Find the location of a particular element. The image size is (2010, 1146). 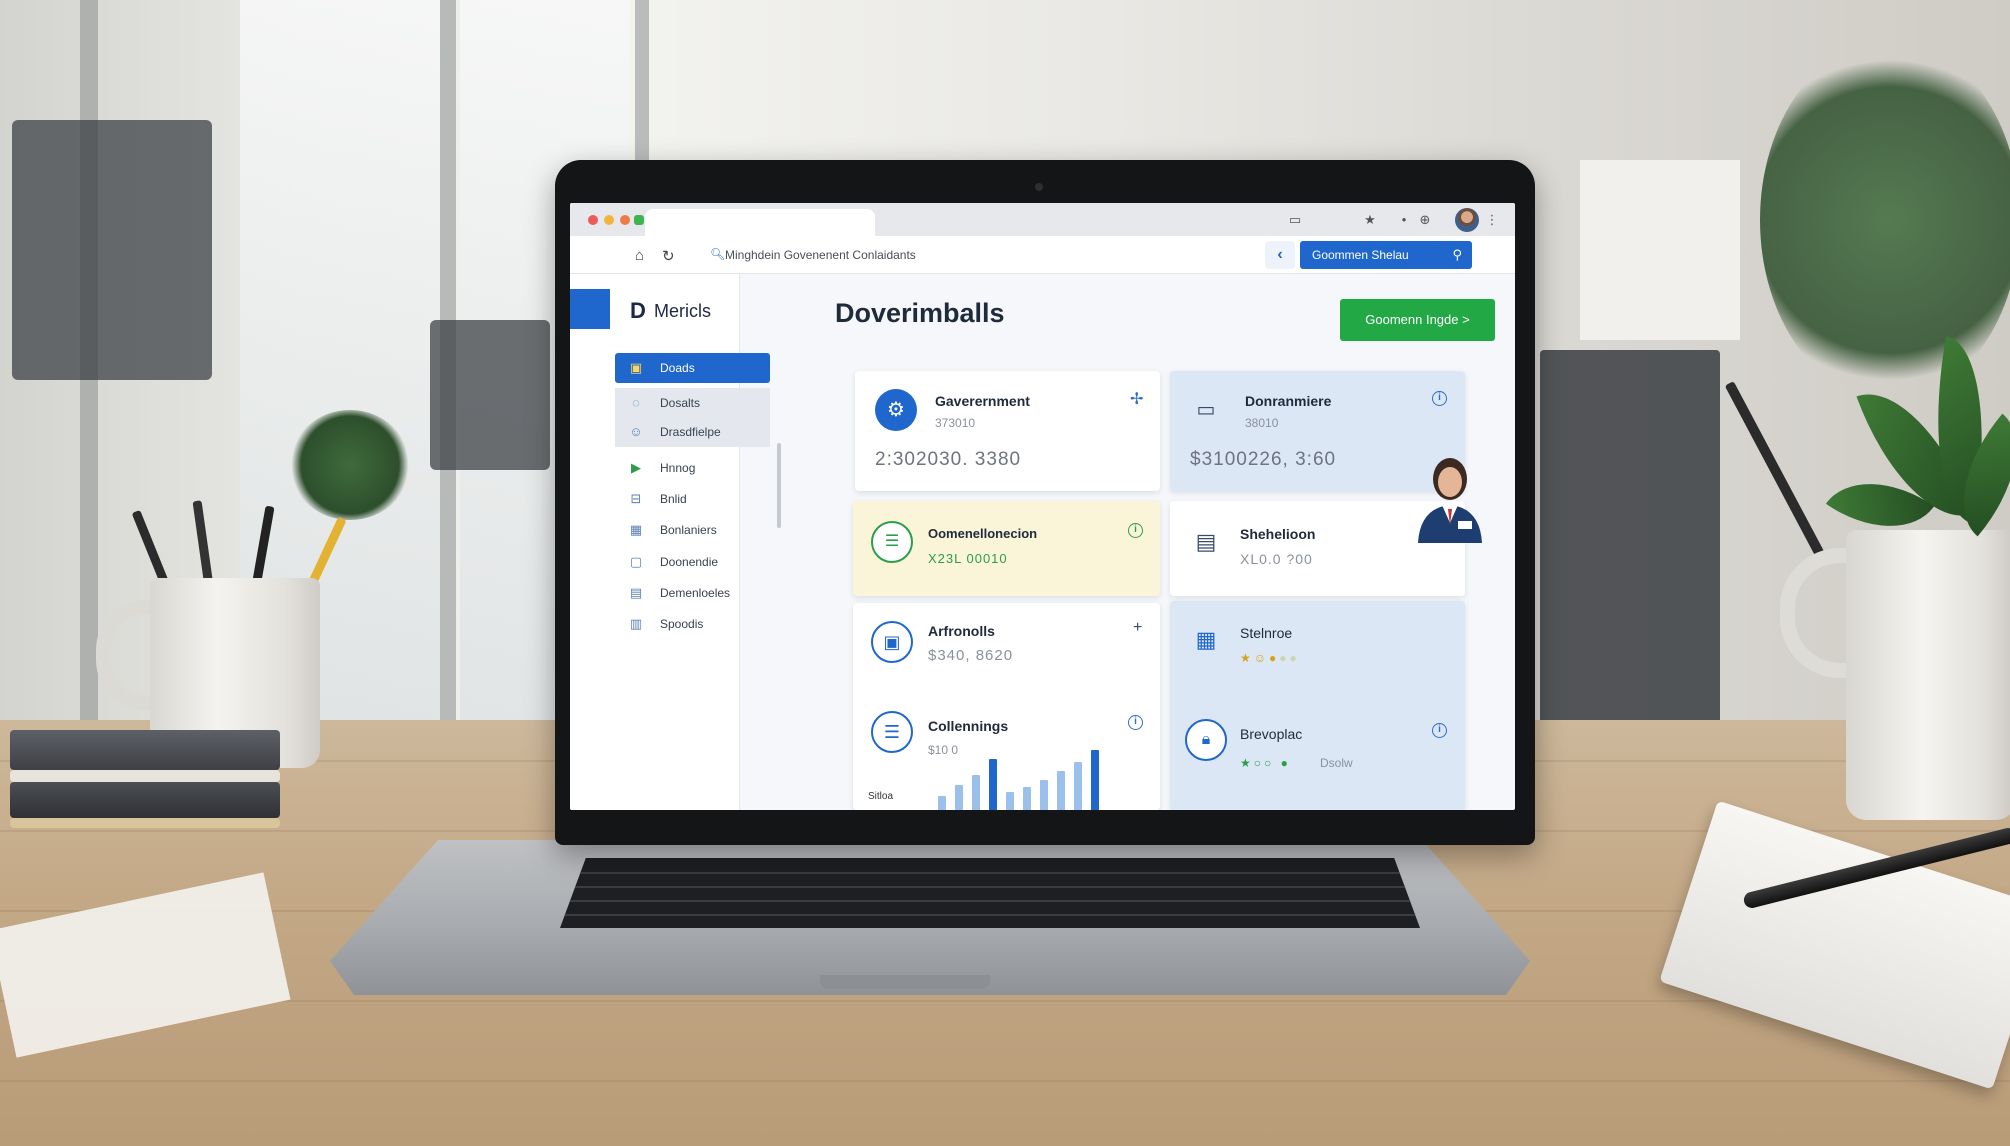

card-government: ⚙ Gaverernment 373010 2:302030. 3380 ✢ is located at coordinates (1007, 431).